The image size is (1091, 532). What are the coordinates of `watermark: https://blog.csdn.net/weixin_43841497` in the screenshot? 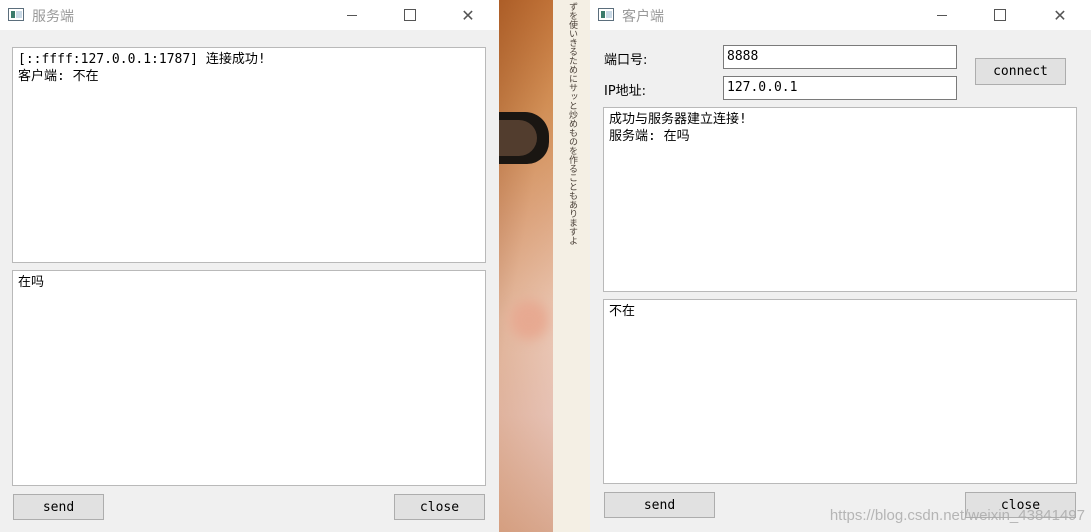 It's located at (957, 515).